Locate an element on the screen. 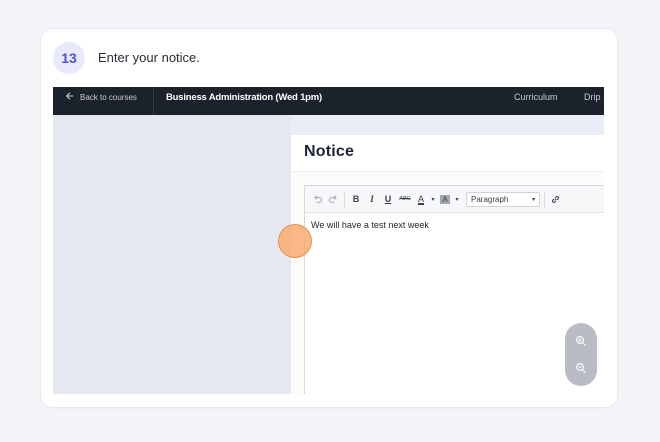  highlight-button: A is located at coordinates (445, 199).